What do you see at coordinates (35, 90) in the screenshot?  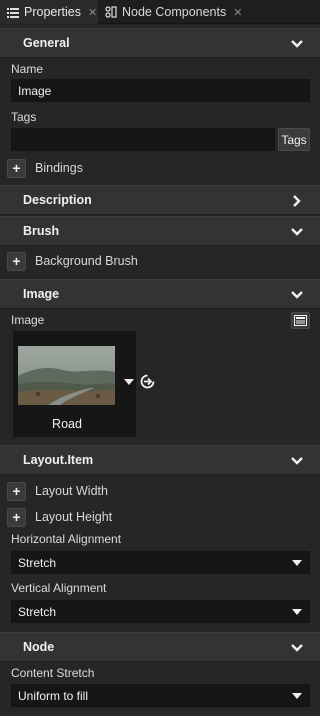 I see `name-value: Image` at bounding box center [35, 90].